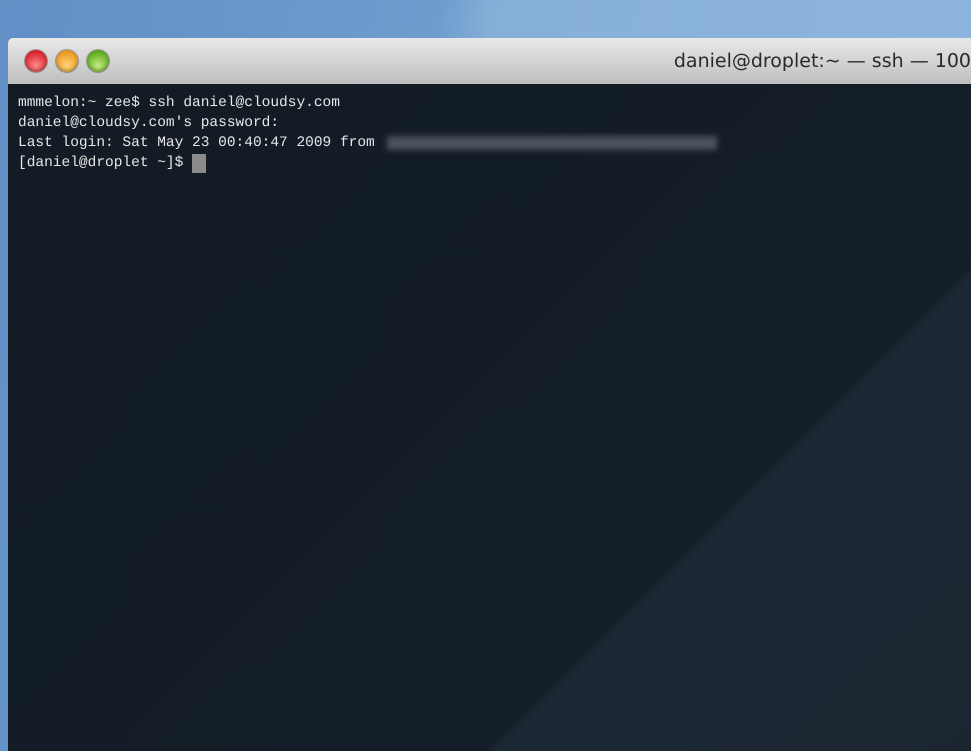 The height and width of the screenshot is (751, 971). What do you see at coordinates (179, 103) in the screenshot?
I see `terminal-line: mmmelon:~ zee$ ssh daniel@cloudsy.com` at bounding box center [179, 103].